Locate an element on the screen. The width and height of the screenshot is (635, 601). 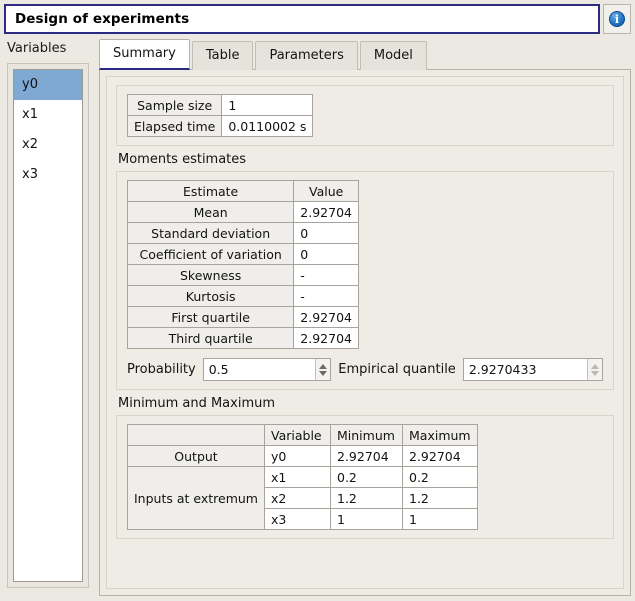
sidebar-item-x2: x2 is located at coordinates (48, 145).